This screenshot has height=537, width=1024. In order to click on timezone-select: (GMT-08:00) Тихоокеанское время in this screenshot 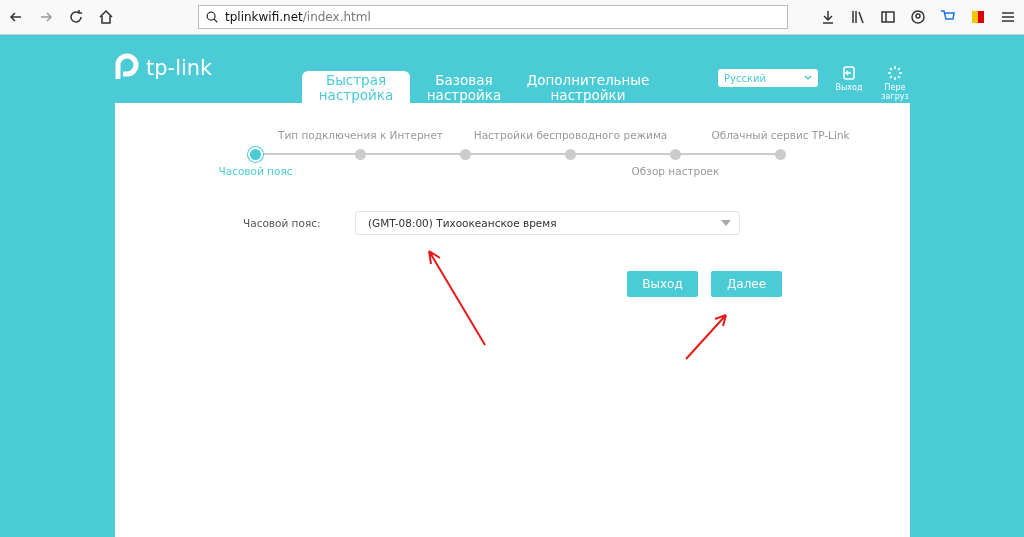, I will do `click(547, 223)`.